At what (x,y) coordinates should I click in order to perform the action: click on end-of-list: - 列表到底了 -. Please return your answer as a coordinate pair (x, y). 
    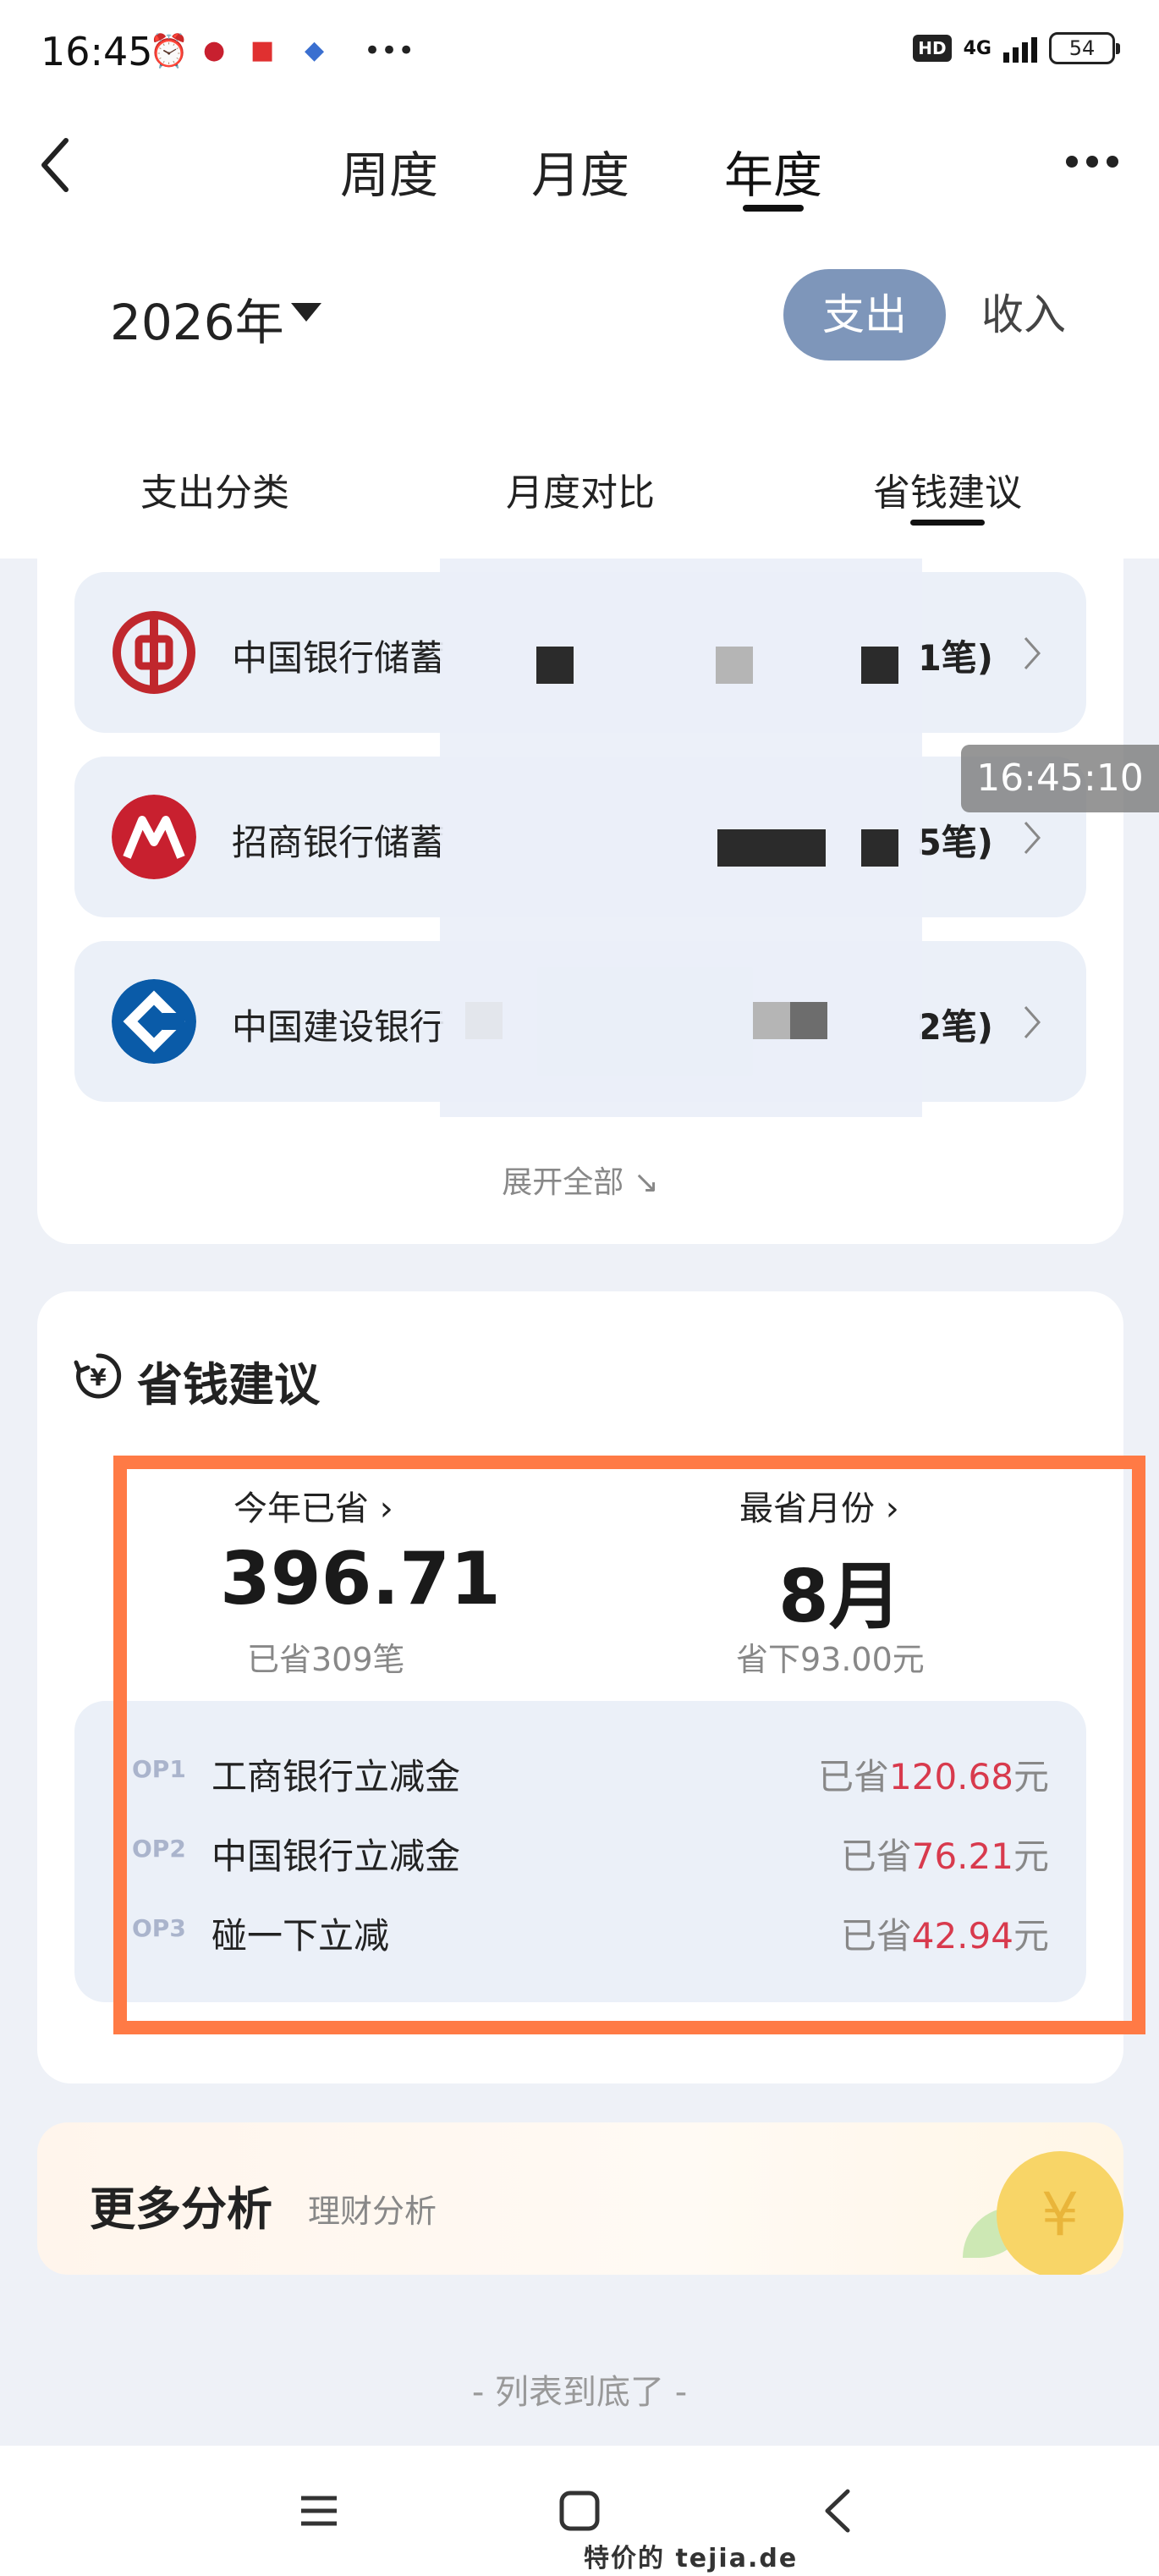
    Looking at the image, I should click on (579, 2392).